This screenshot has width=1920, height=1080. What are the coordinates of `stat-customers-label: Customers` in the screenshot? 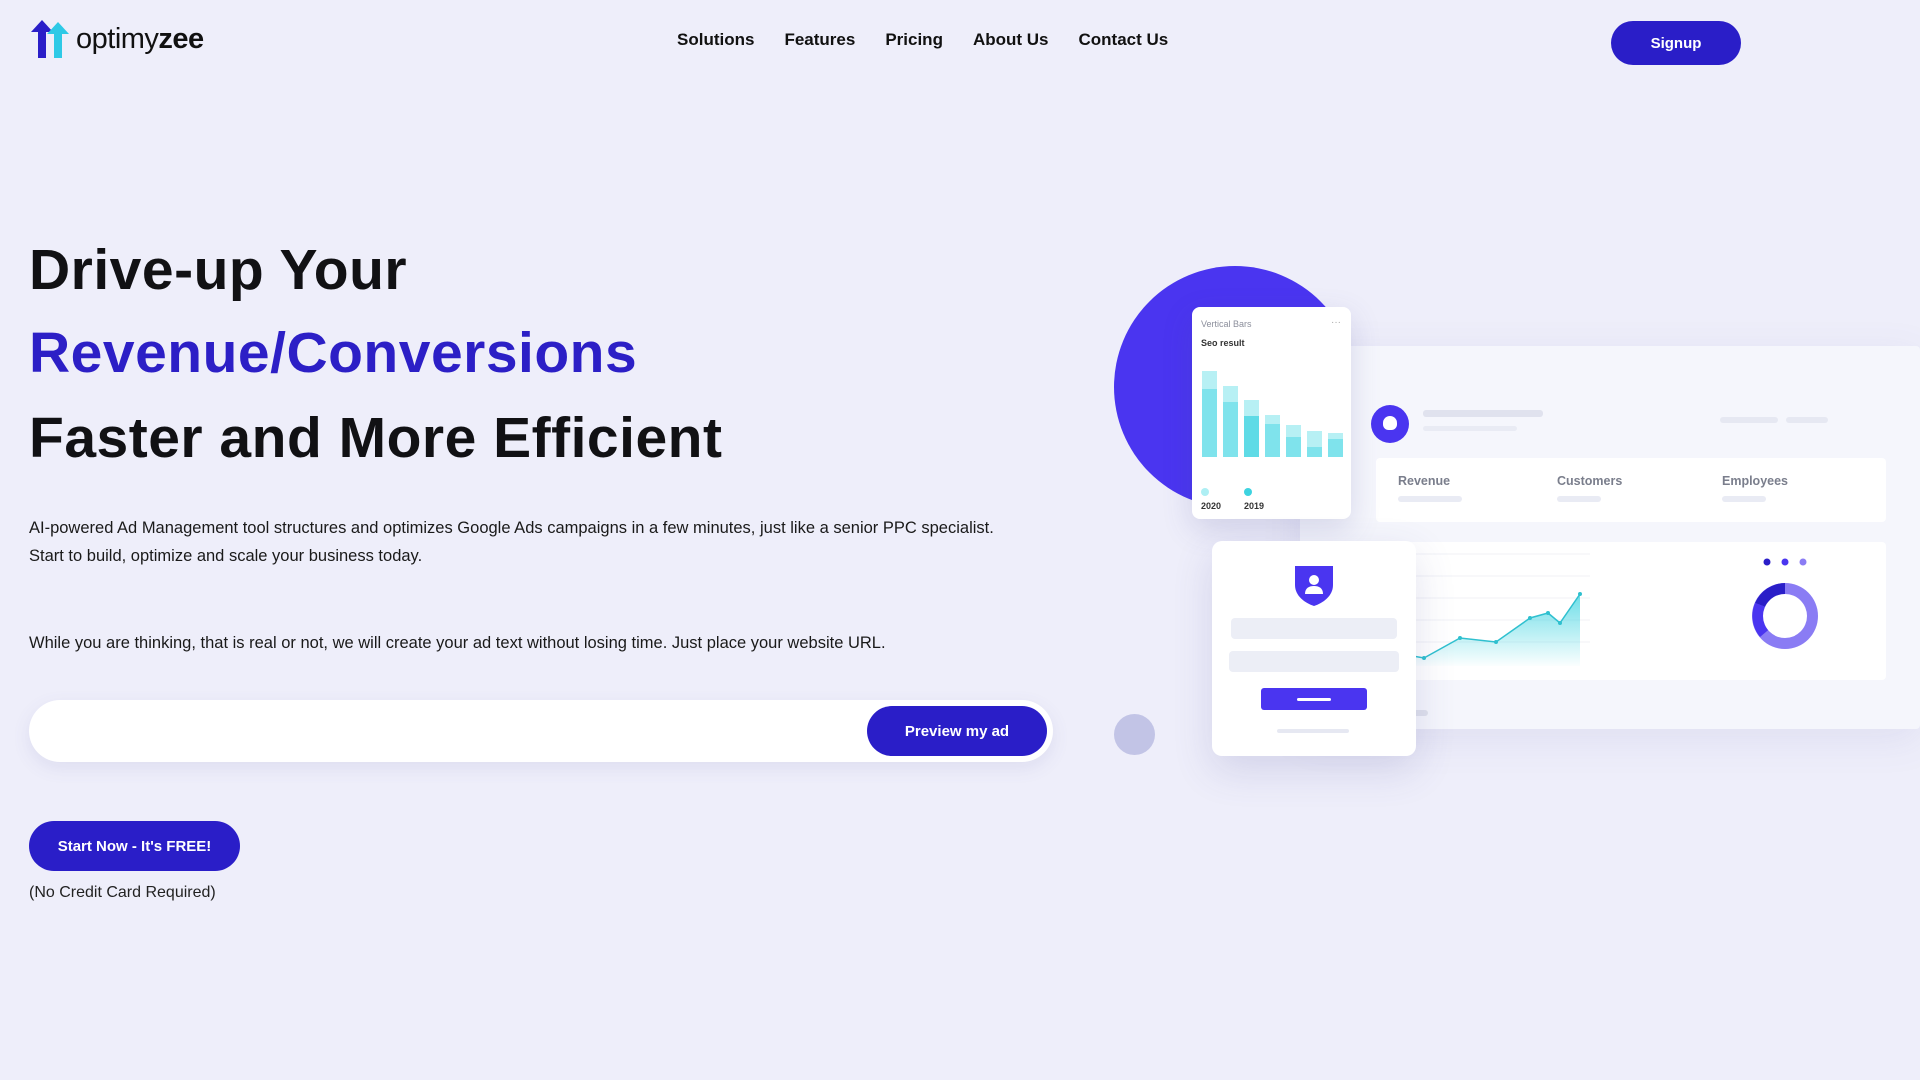 It's located at (1590, 481).